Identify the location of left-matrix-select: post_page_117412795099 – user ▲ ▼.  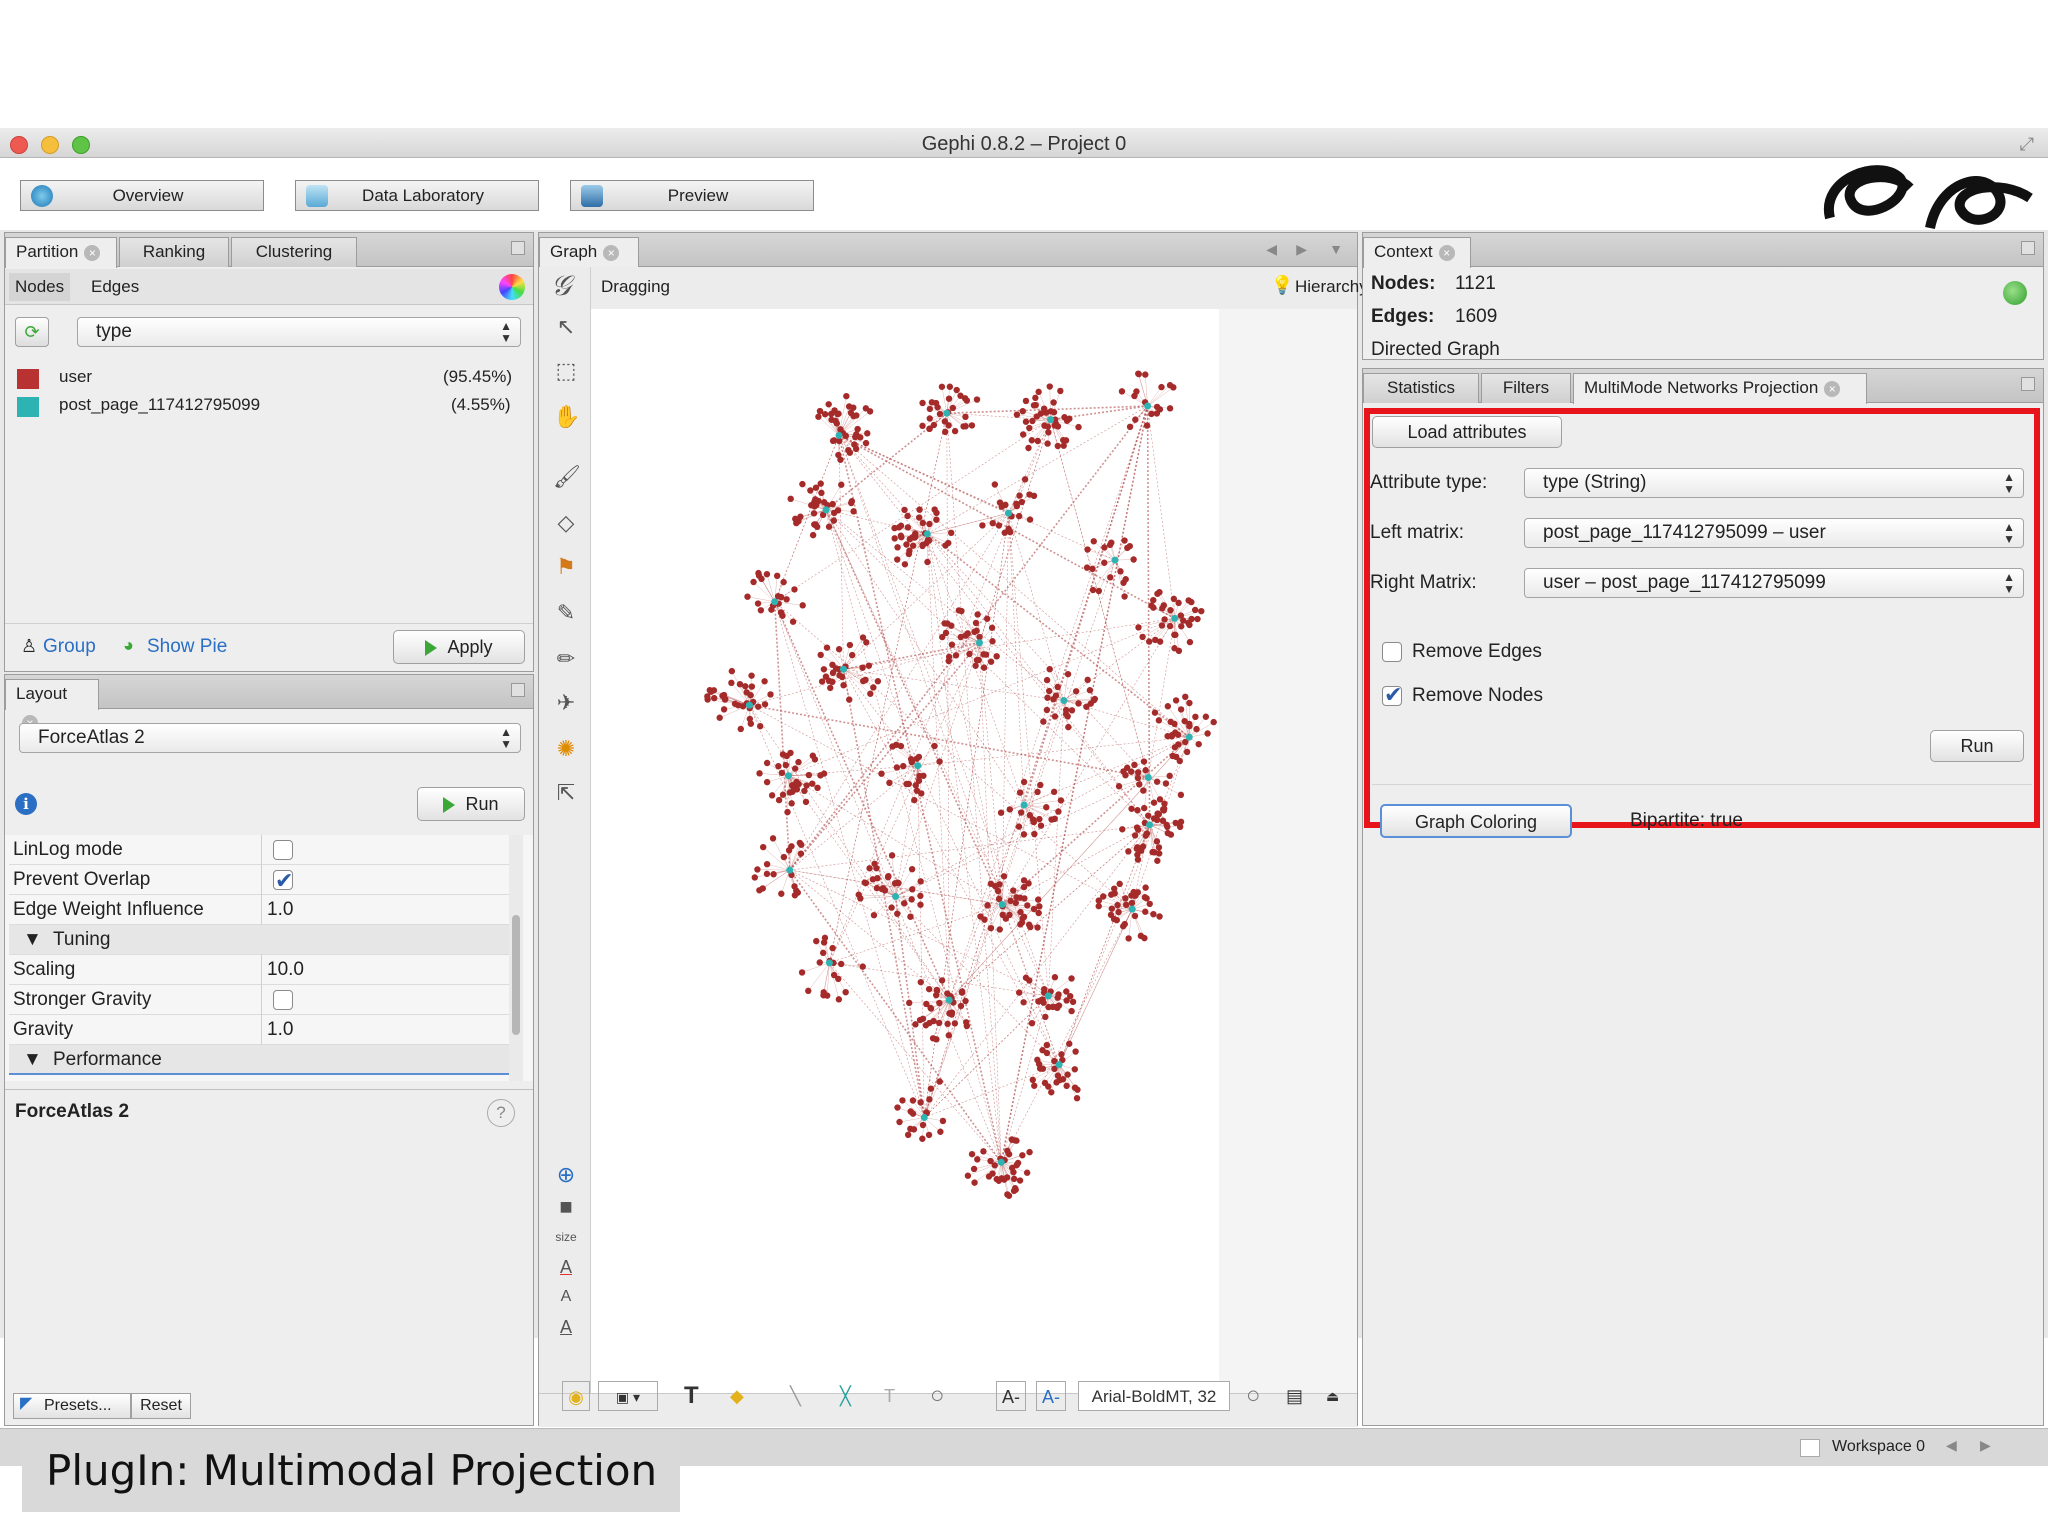
(1774, 533).